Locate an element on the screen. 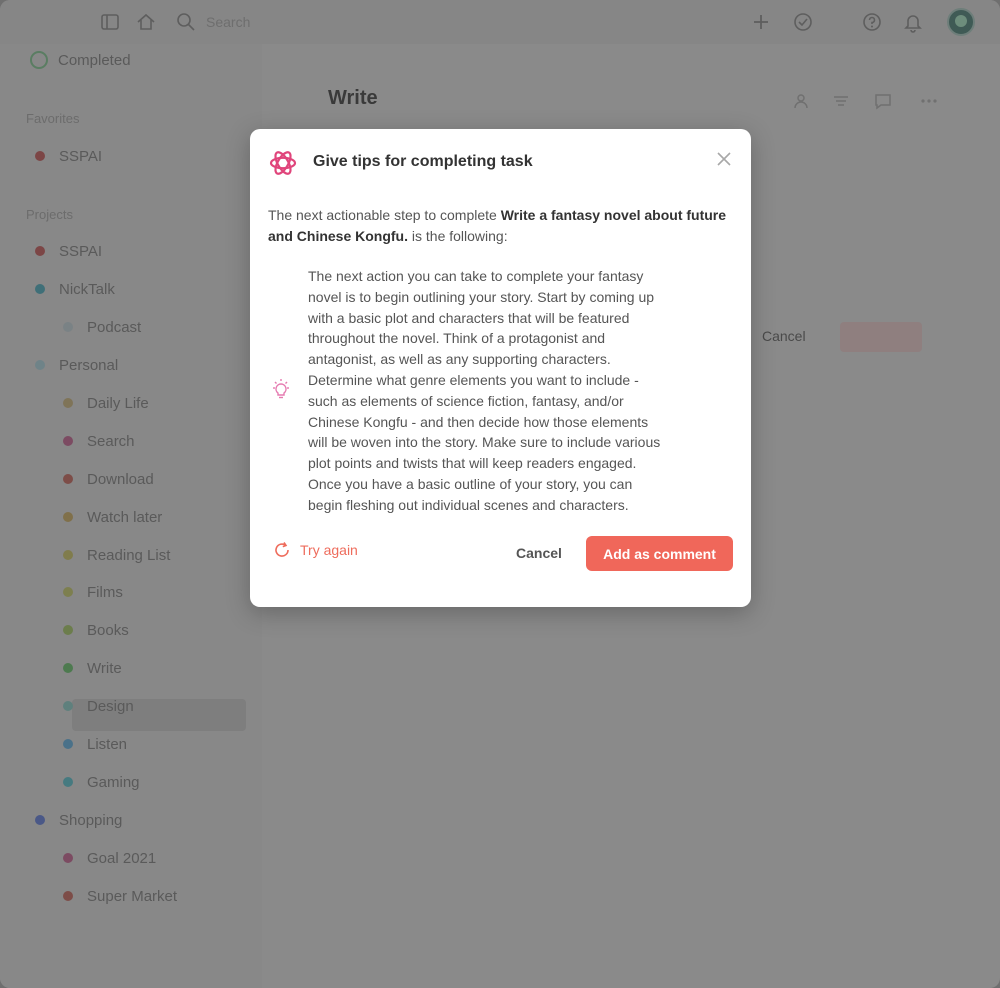 The width and height of the screenshot is (1000, 988). sidebar-item-personal: Personal is located at coordinates (76, 365).